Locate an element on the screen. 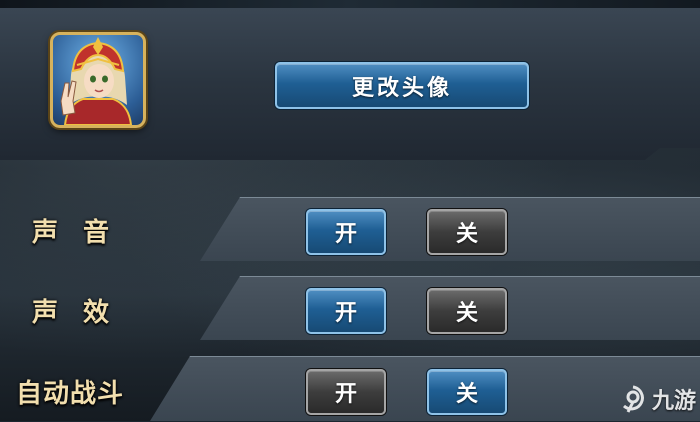  setting-label-sound: 声 音 is located at coordinates (75, 233).